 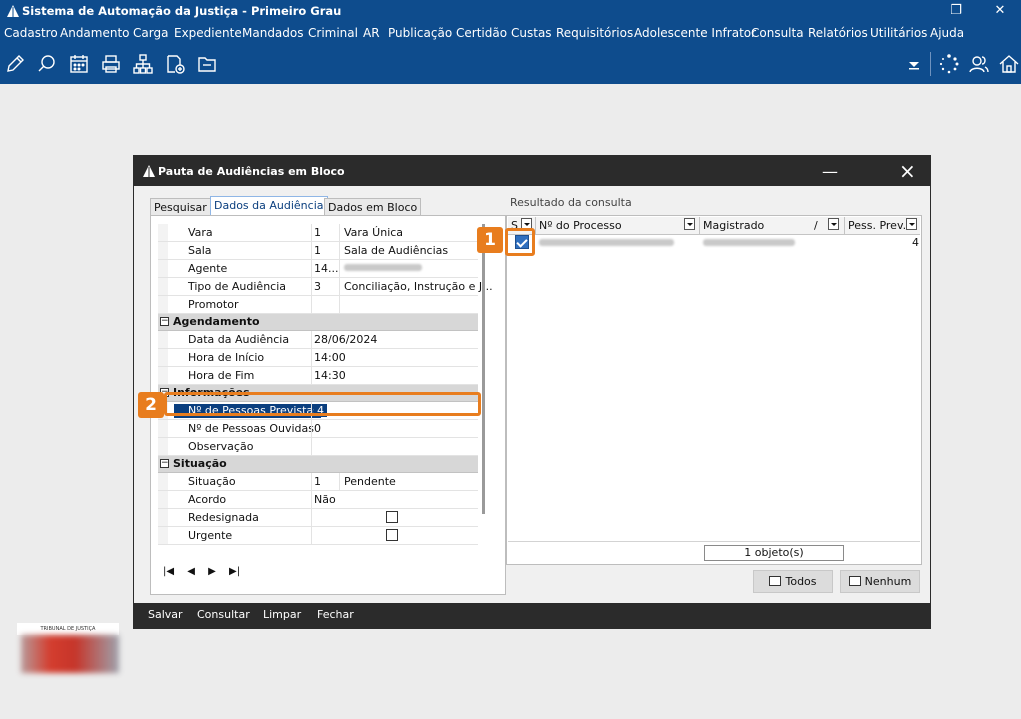 What do you see at coordinates (191, 571) in the screenshot?
I see `prev-record-icon: ◀` at bounding box center [191, 571].